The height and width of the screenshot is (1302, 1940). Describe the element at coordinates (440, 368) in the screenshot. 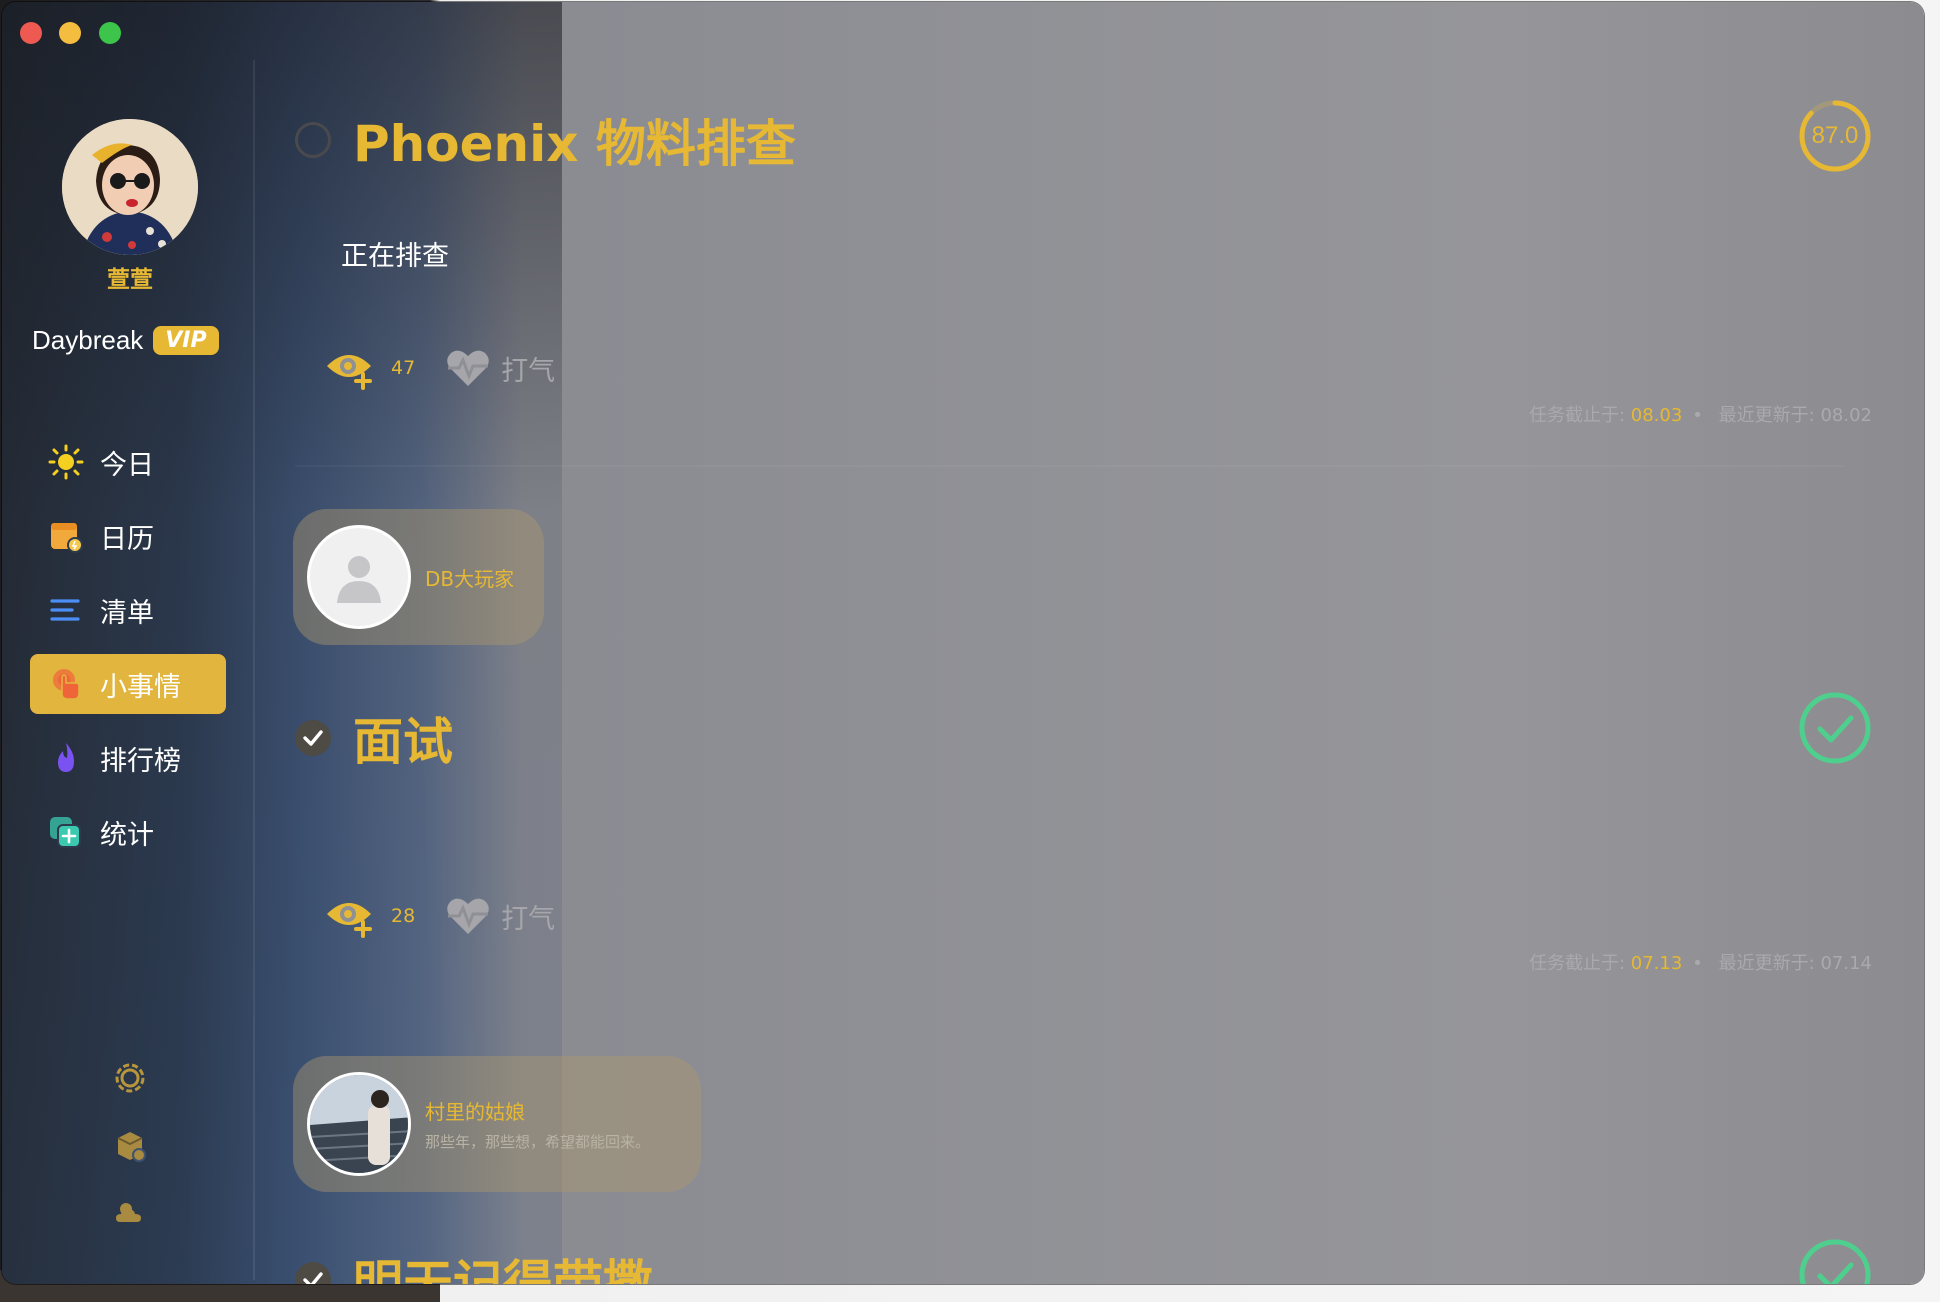

I see `task-stats: 47 打气` at that location.